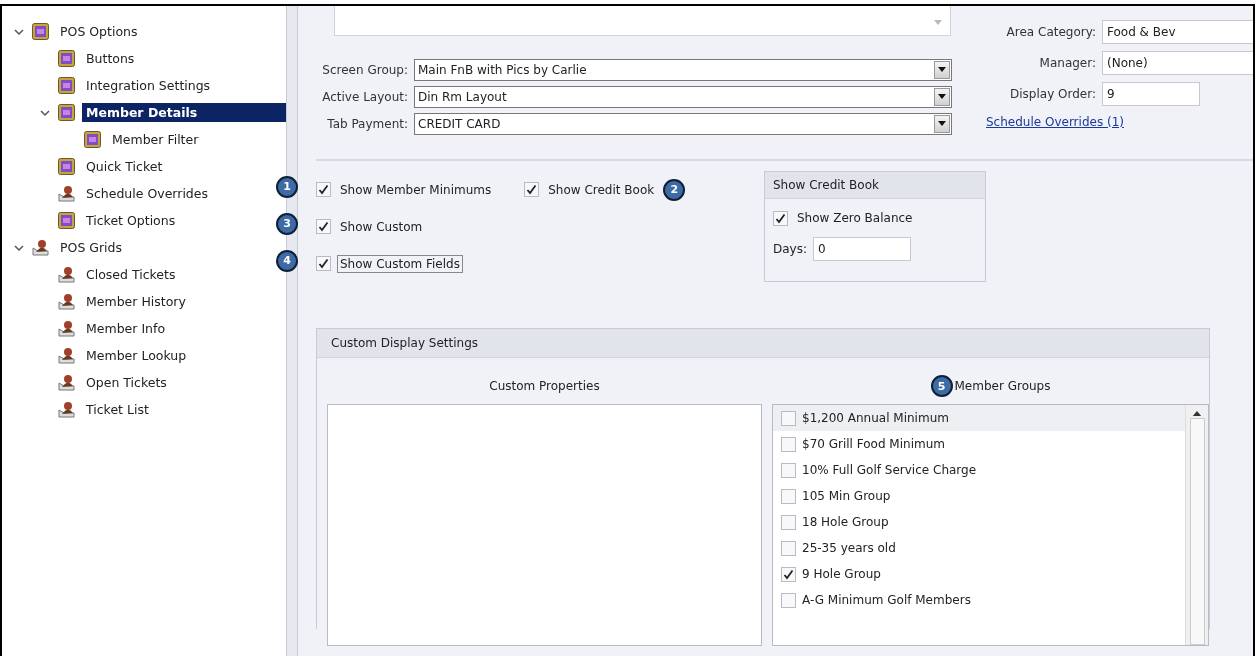 Image resolution: width=1255 pixels, height=656 pixels. Describe the element at coordinates (979, 522) in the screenshot. I see `list-item: 18 Hole Group` at that location.